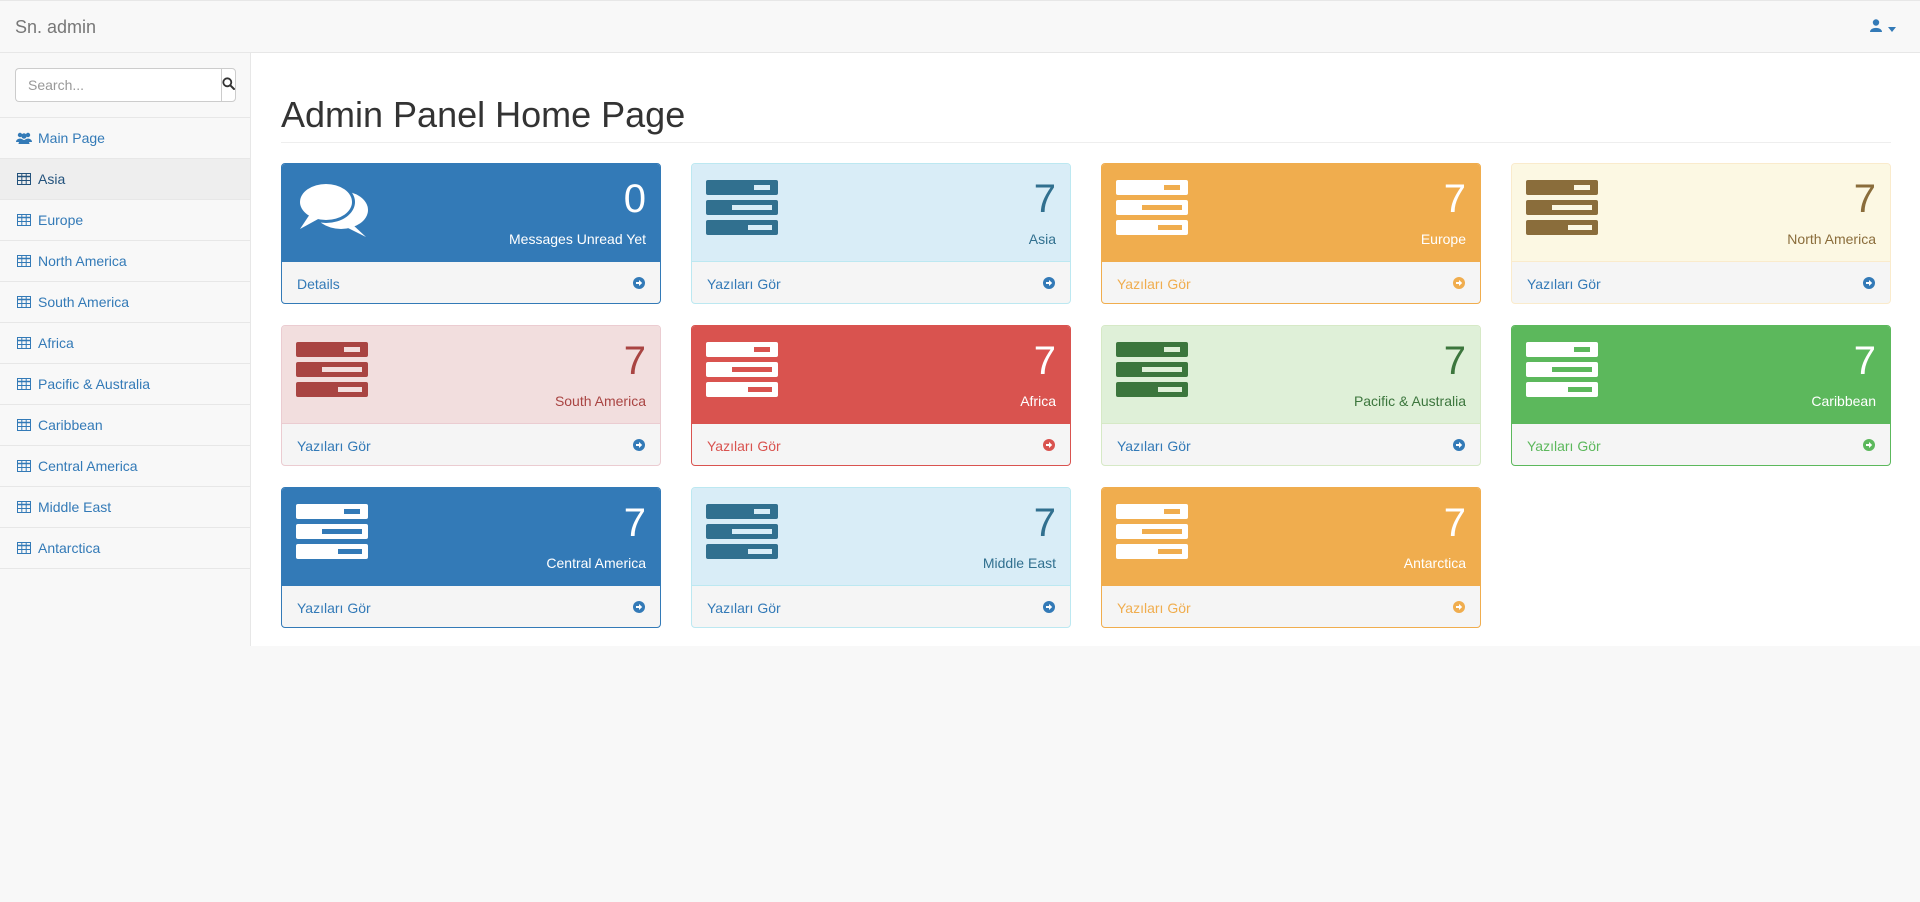  I want to click on page-title: Admin Panel Home Page, so click(483, 114).